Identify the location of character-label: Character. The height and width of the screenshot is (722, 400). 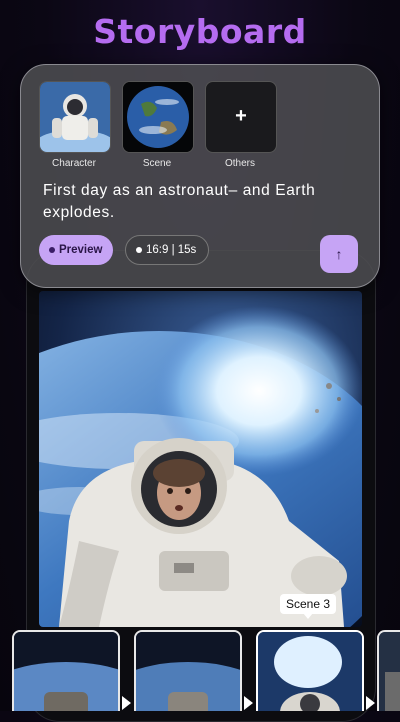
(74, 163).